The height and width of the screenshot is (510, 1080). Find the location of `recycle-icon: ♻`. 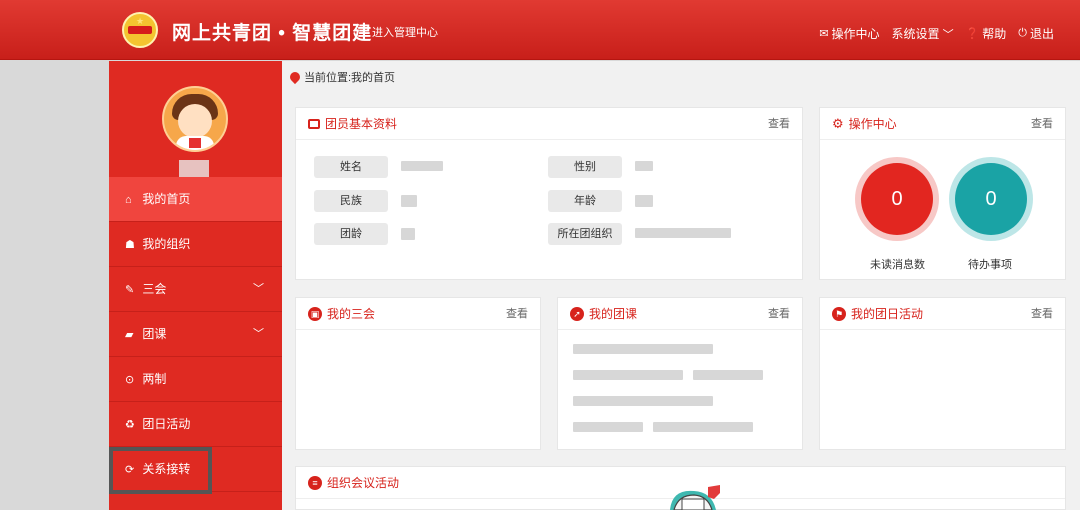

recycle-icon: ♻ is located at coordinates (130, 425).